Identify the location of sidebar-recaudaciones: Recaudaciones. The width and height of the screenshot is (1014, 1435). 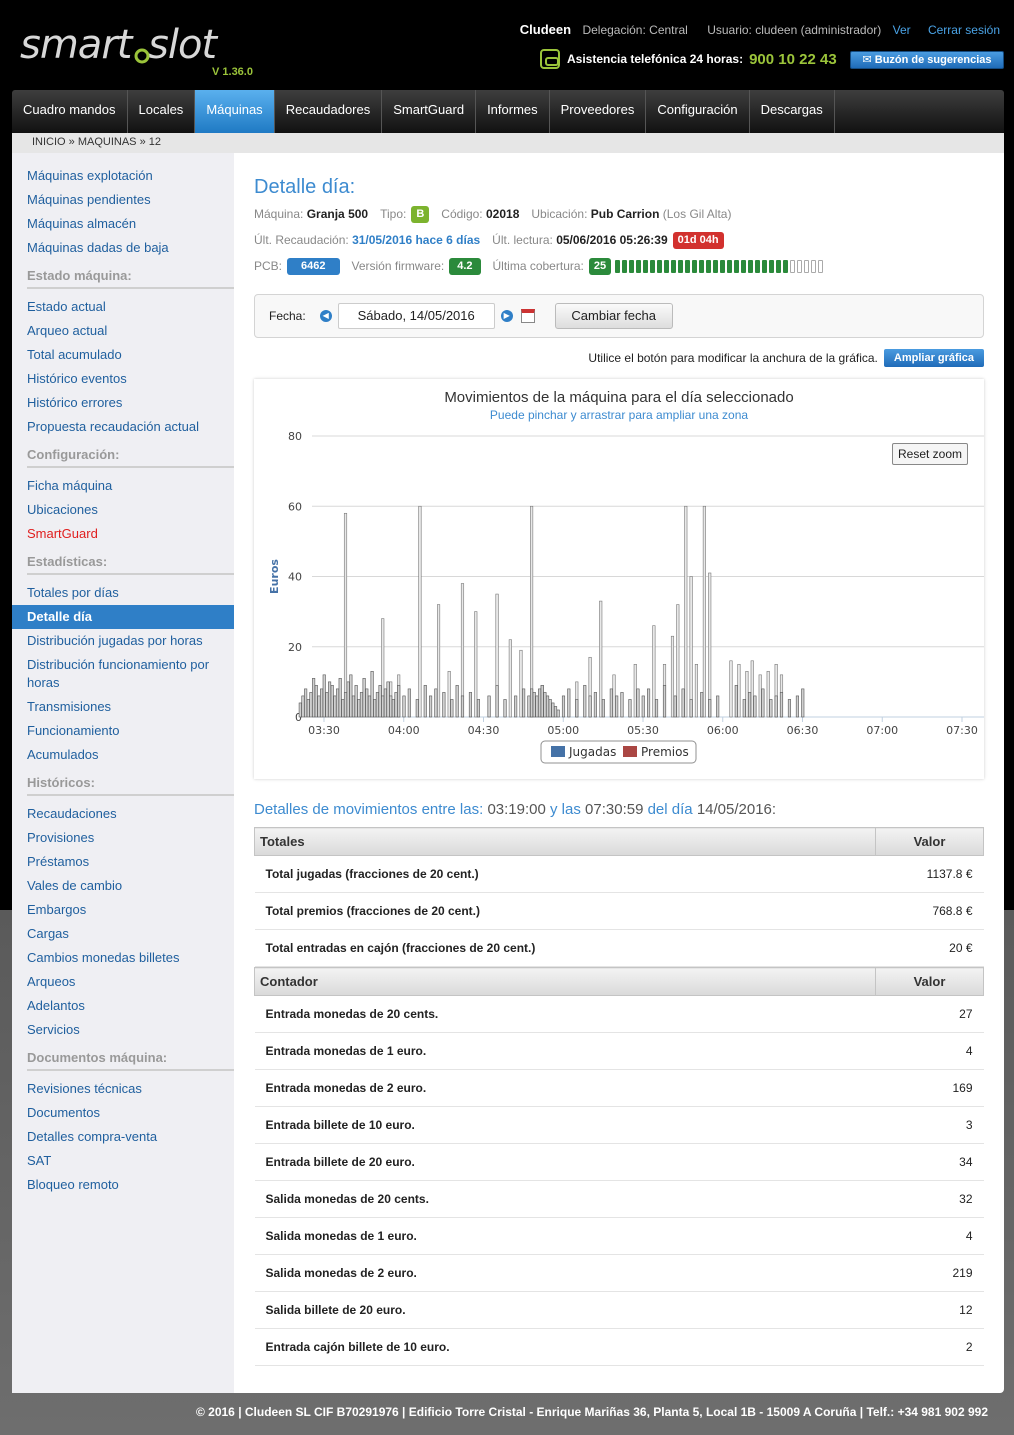
(123, 814).